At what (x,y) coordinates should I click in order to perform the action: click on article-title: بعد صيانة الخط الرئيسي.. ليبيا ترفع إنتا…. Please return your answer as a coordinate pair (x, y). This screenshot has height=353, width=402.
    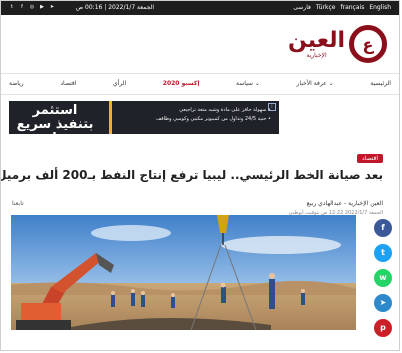
    Looking at the image, I should click on (192, 175).